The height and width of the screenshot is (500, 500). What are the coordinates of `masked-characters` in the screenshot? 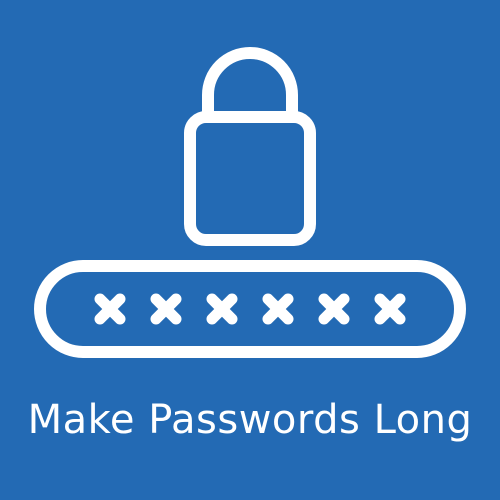 It's located at (250, 309).